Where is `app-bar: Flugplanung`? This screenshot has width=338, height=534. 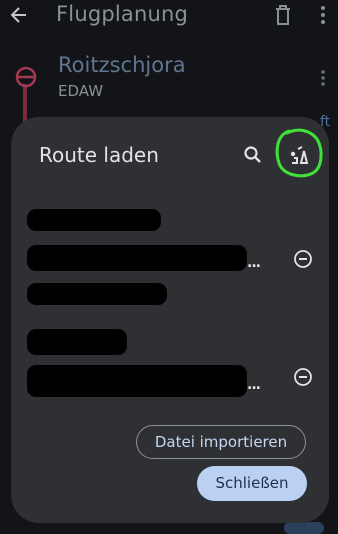
app-bar: Flugplanung is located at coordinates (169, 17).